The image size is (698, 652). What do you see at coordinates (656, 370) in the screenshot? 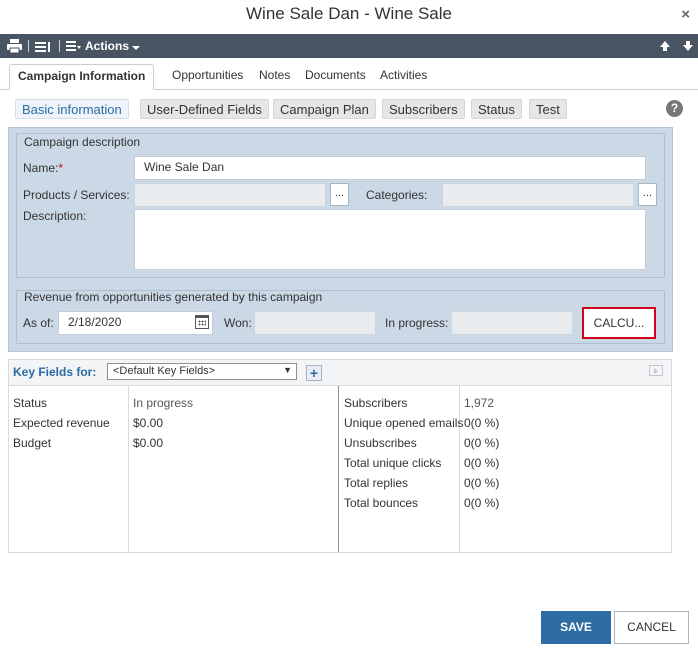
I see `expand-panel-icon` at bounding box center [656, 370].